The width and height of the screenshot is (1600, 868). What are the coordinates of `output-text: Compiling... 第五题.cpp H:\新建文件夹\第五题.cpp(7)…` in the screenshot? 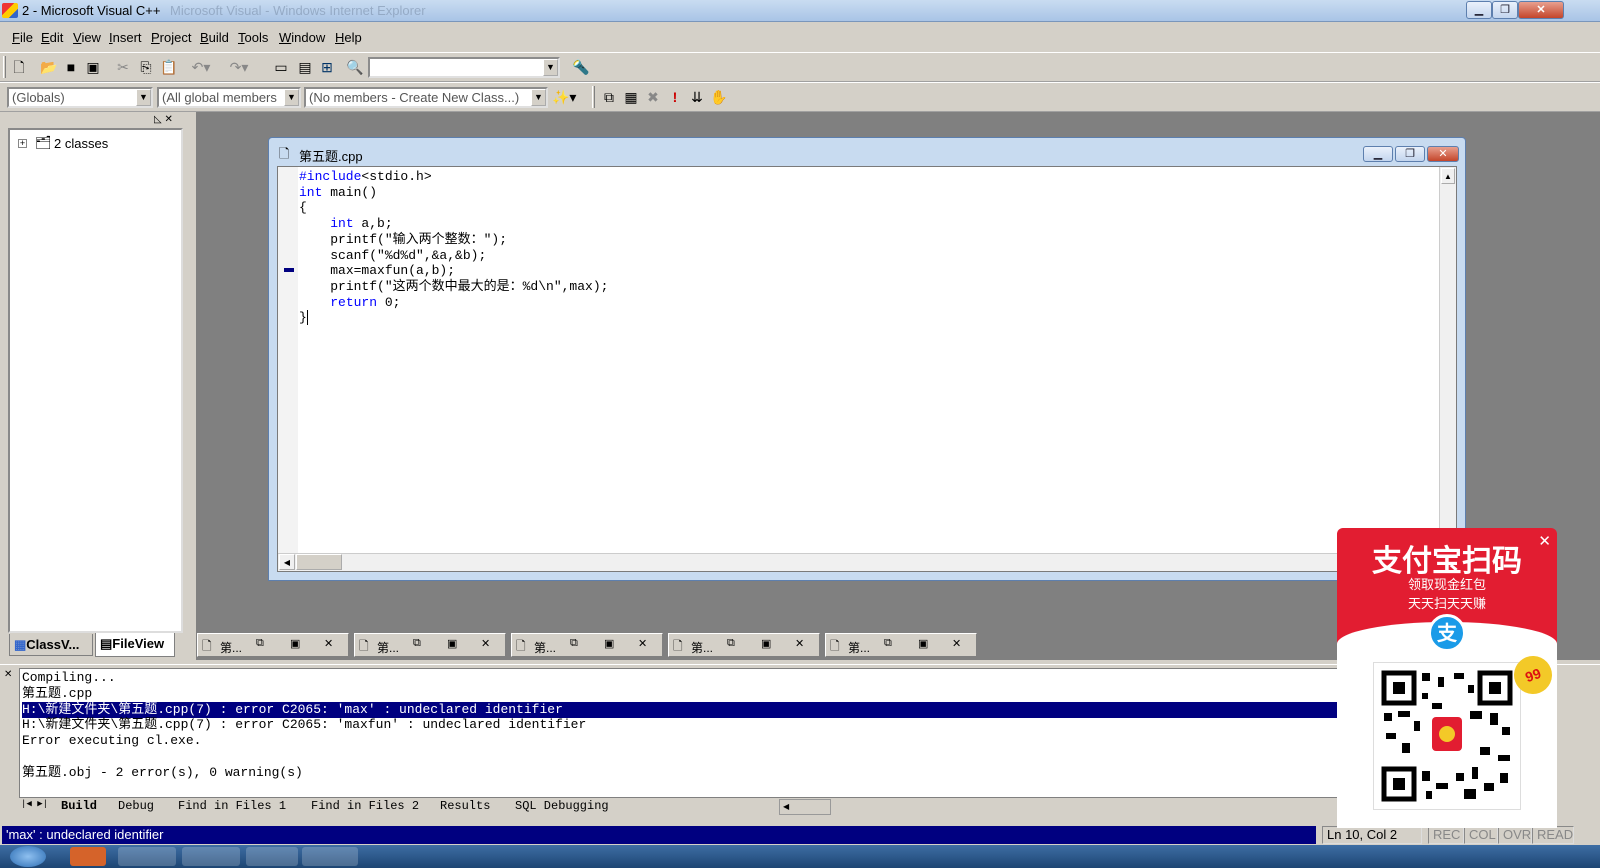 It's located at (679, 733).